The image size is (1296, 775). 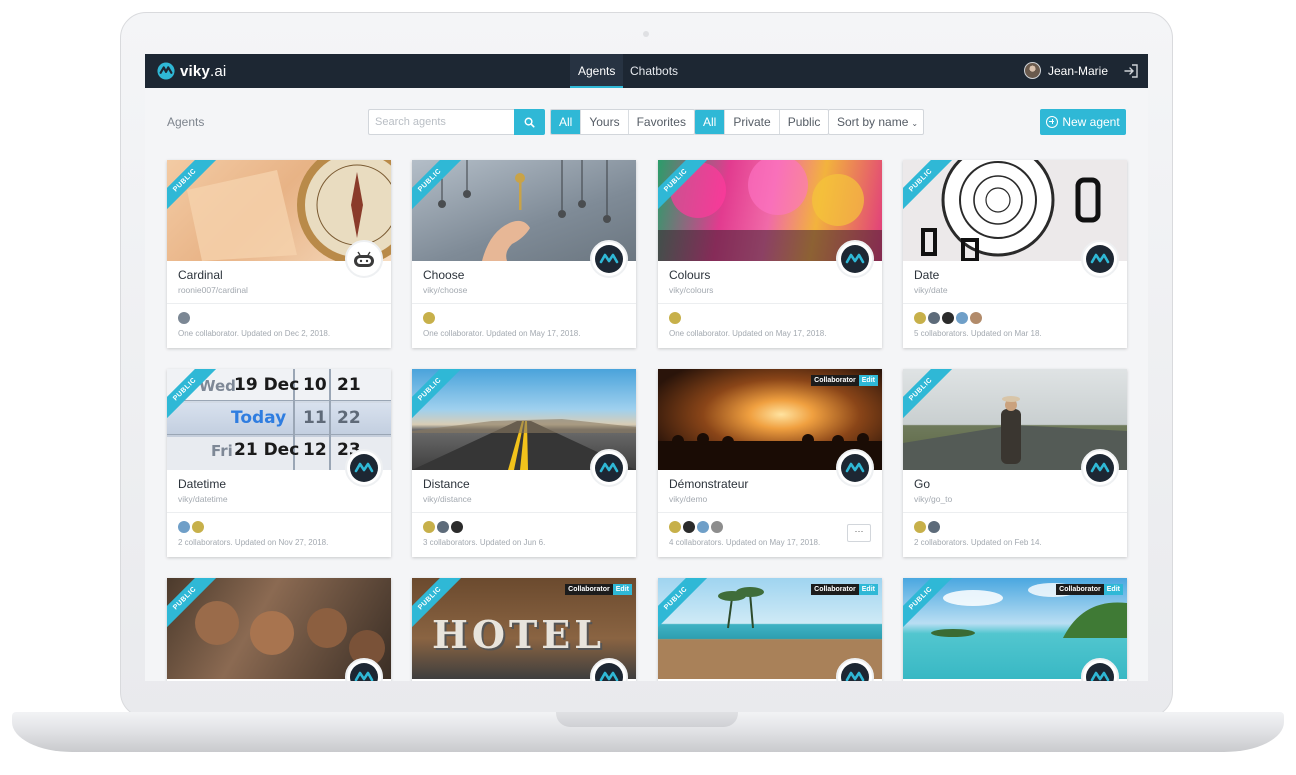 I want to click on agent-name: Choose, so click(x=444, y=275).